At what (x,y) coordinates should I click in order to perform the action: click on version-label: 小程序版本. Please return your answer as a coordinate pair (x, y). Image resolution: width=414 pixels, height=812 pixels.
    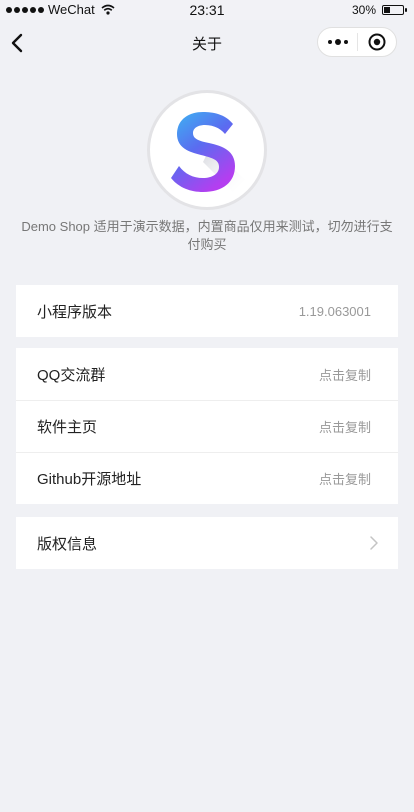
    Looking at the image, I should click on (75, 312).